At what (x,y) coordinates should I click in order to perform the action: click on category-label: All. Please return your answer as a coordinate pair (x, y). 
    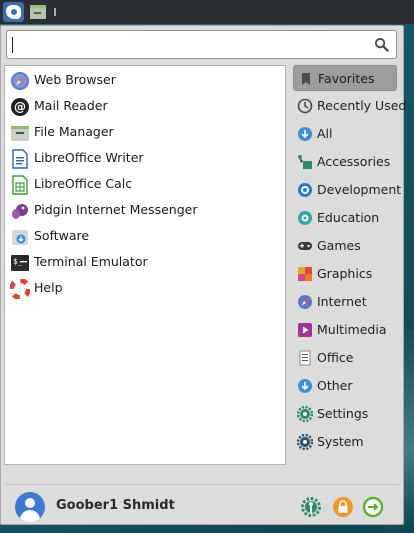
    Looking at the image, I should click on (325, 133).